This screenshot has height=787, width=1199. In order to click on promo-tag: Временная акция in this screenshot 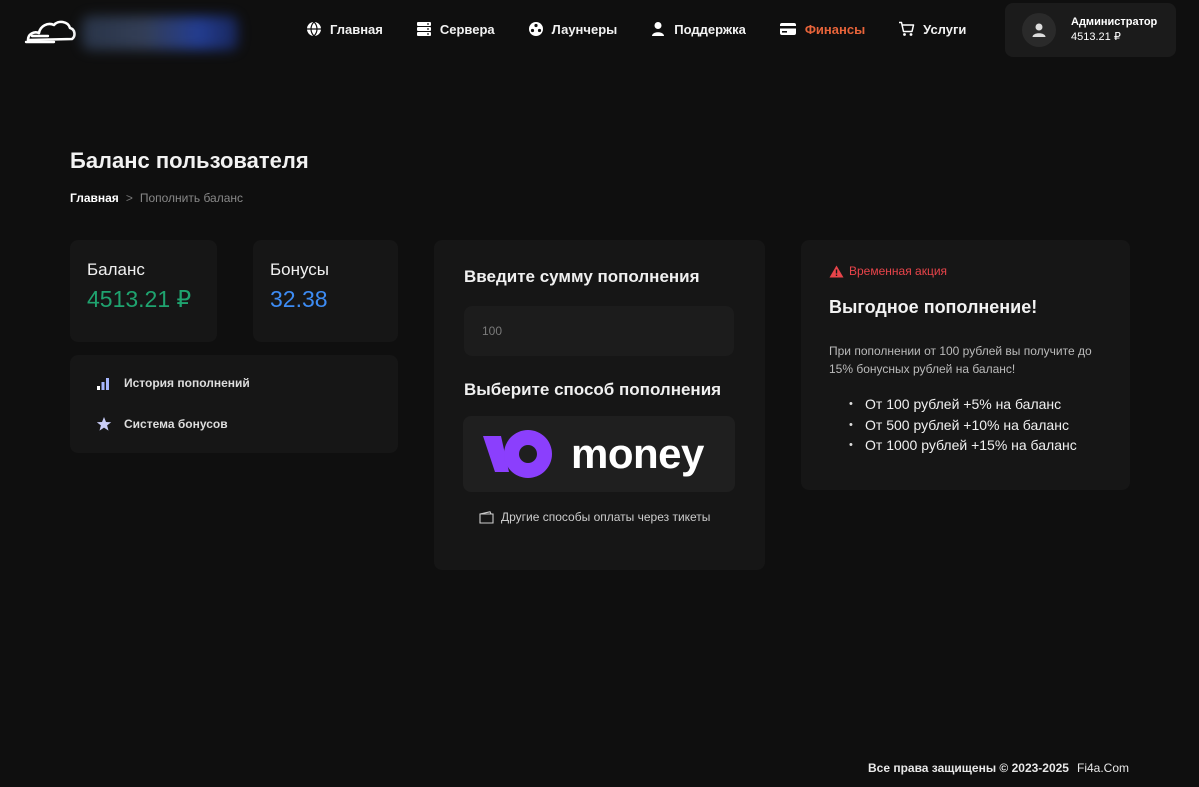, I will do `click(888, 271)`.